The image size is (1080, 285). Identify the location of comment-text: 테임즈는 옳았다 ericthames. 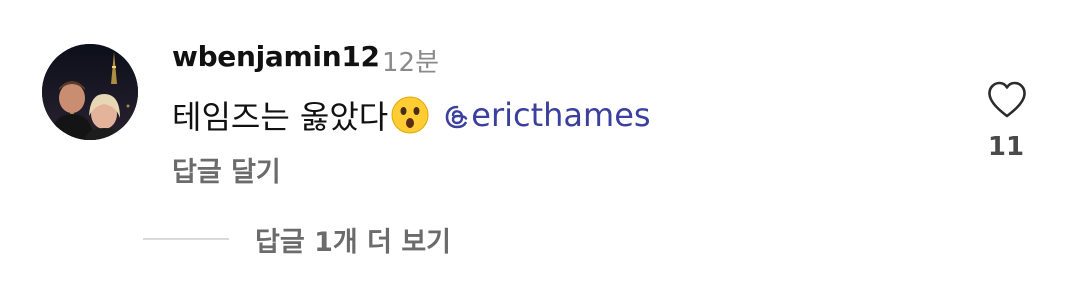
(411, 115).